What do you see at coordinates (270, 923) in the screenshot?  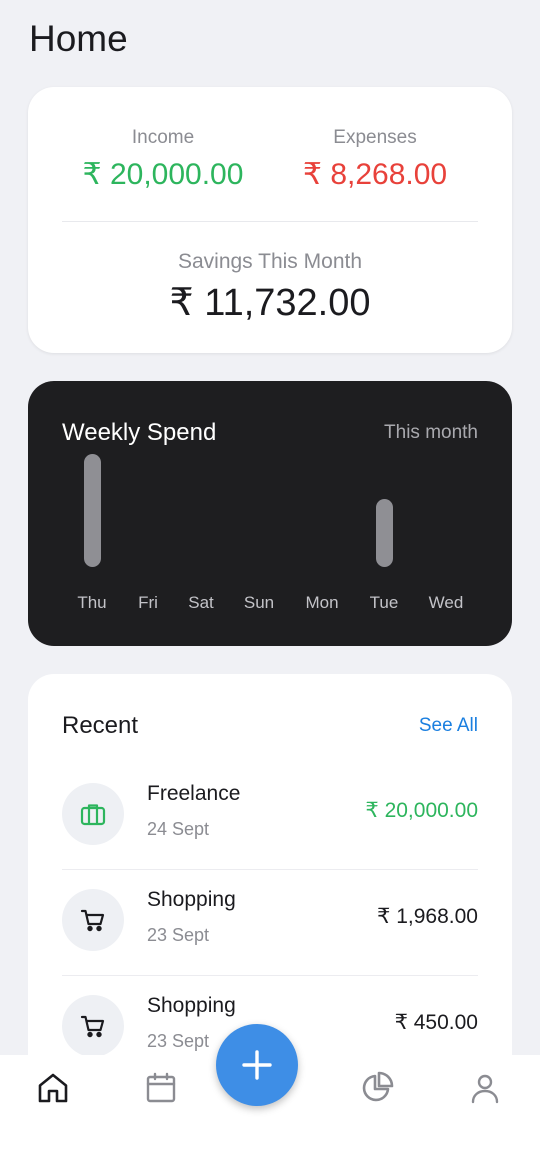 I see `transaction-row: Shopping 23 Sept ₹ 1,968.00` at bounding box center [270, 923].